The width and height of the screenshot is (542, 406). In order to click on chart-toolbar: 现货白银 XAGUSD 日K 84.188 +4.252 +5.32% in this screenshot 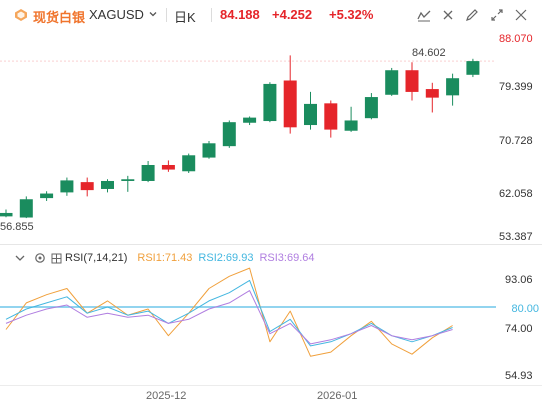, I will do `click(271, 15)`.